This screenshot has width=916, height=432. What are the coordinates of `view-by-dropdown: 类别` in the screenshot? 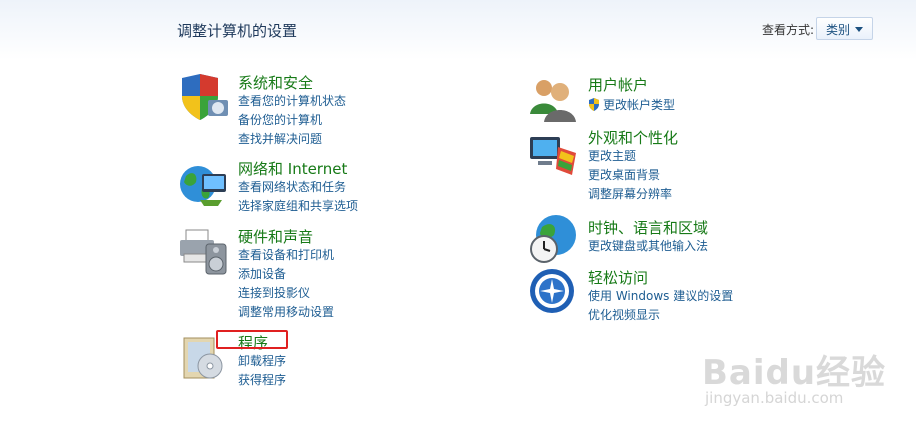 It's located at (844, 28).